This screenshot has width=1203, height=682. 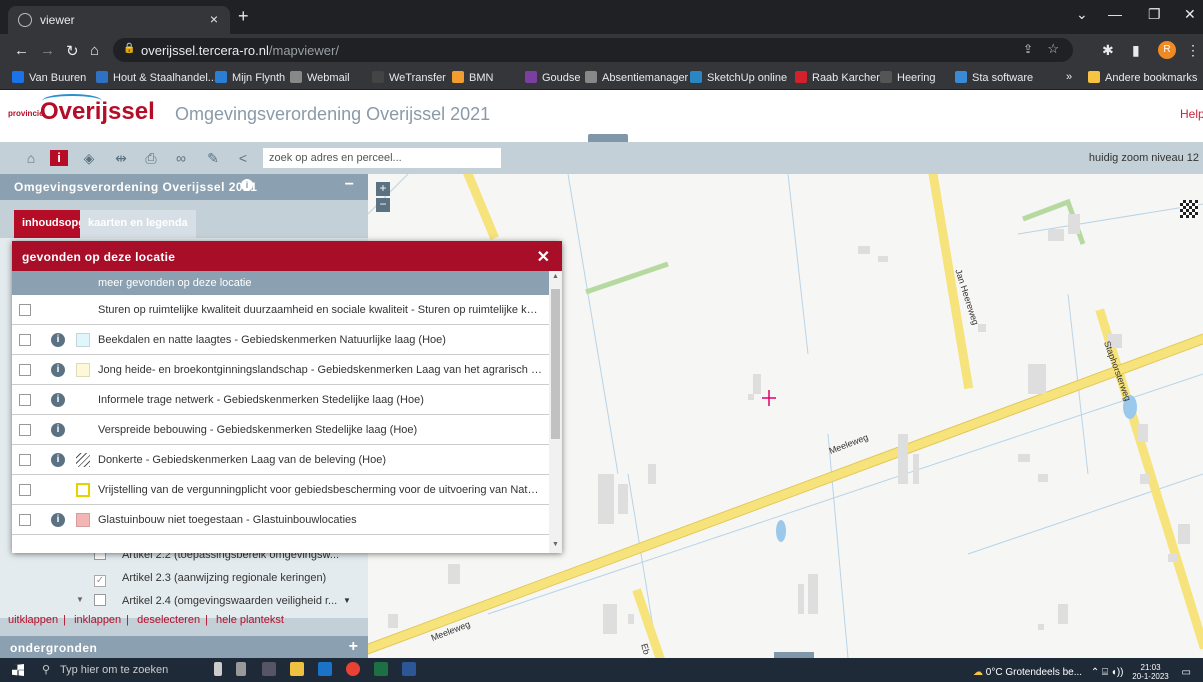 What do you see at coordinates (72, 51) in the screenshot?
I see `reload-icon: ↻` at bounding box center [72, 51].